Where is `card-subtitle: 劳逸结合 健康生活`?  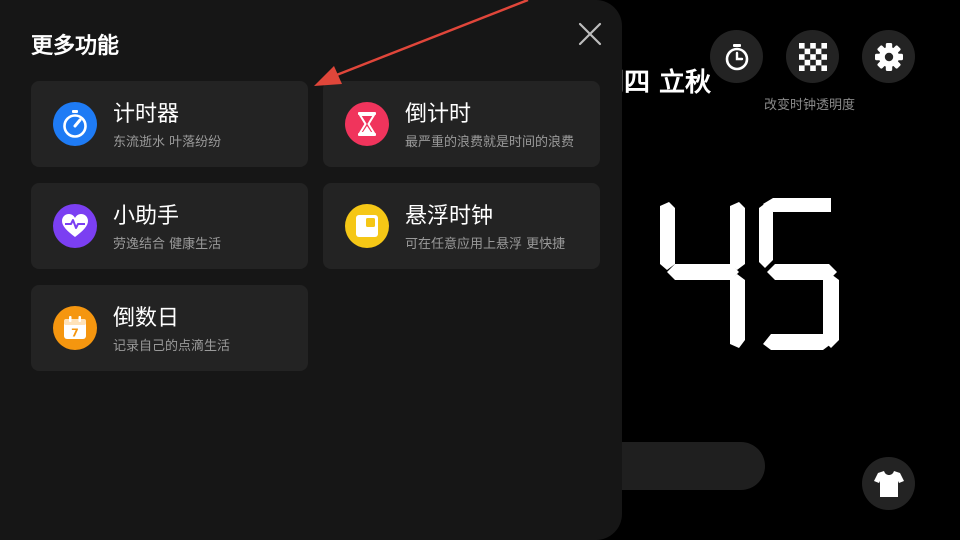 card-subtitle: 劳逸结合 健康生活 is located at coordinates (167, 244).